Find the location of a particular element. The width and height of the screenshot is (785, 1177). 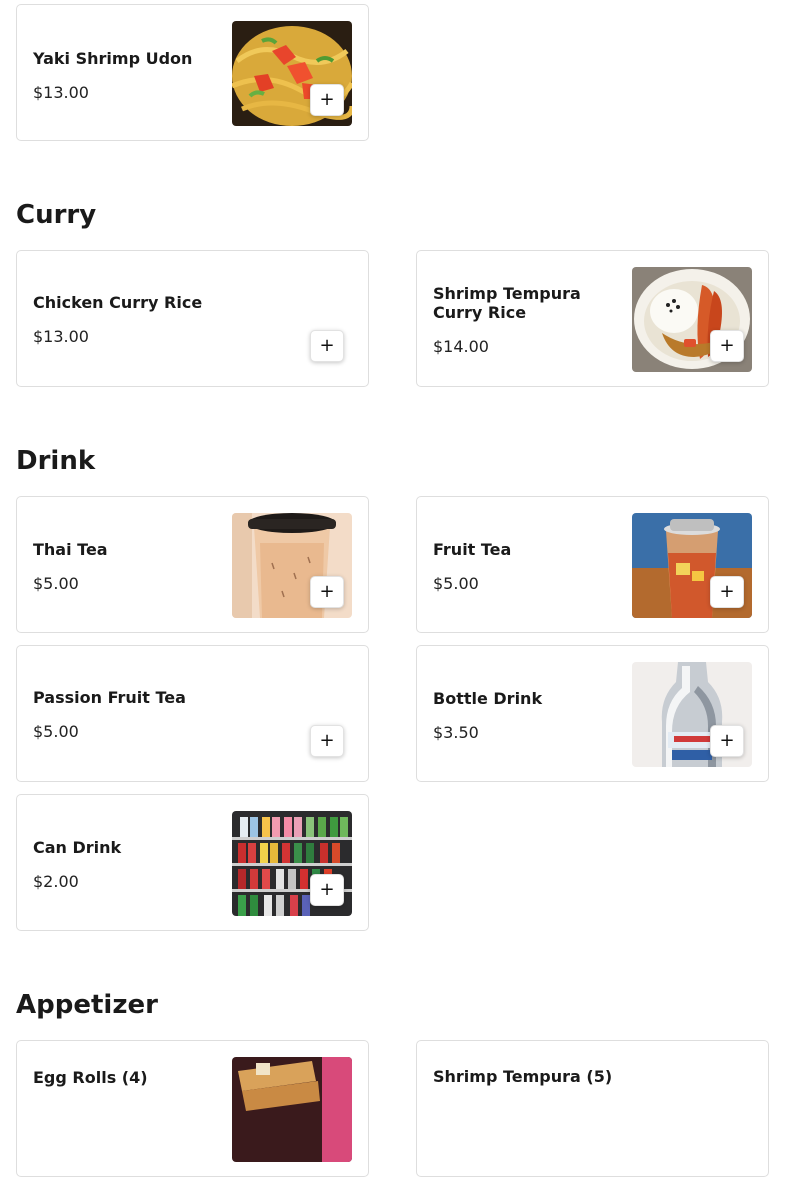

menu-item-name: Fruit Tea is located at coordinates (472, 549).